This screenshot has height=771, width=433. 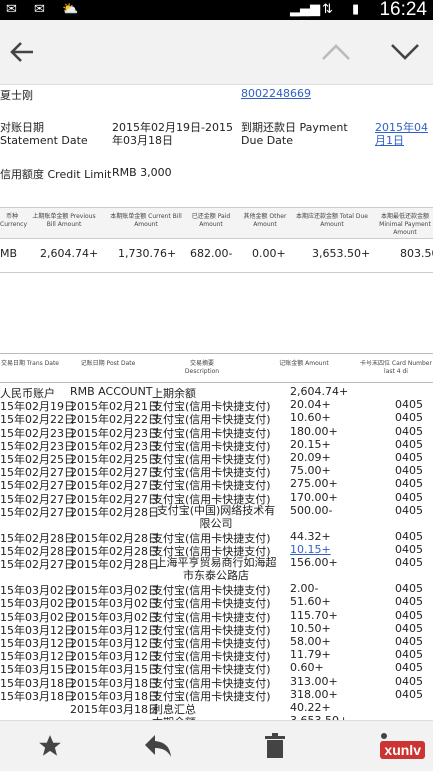 I want to click on statement-date-value: 2015年02月19日-2015年03月18日, so click(x=172, y=134).